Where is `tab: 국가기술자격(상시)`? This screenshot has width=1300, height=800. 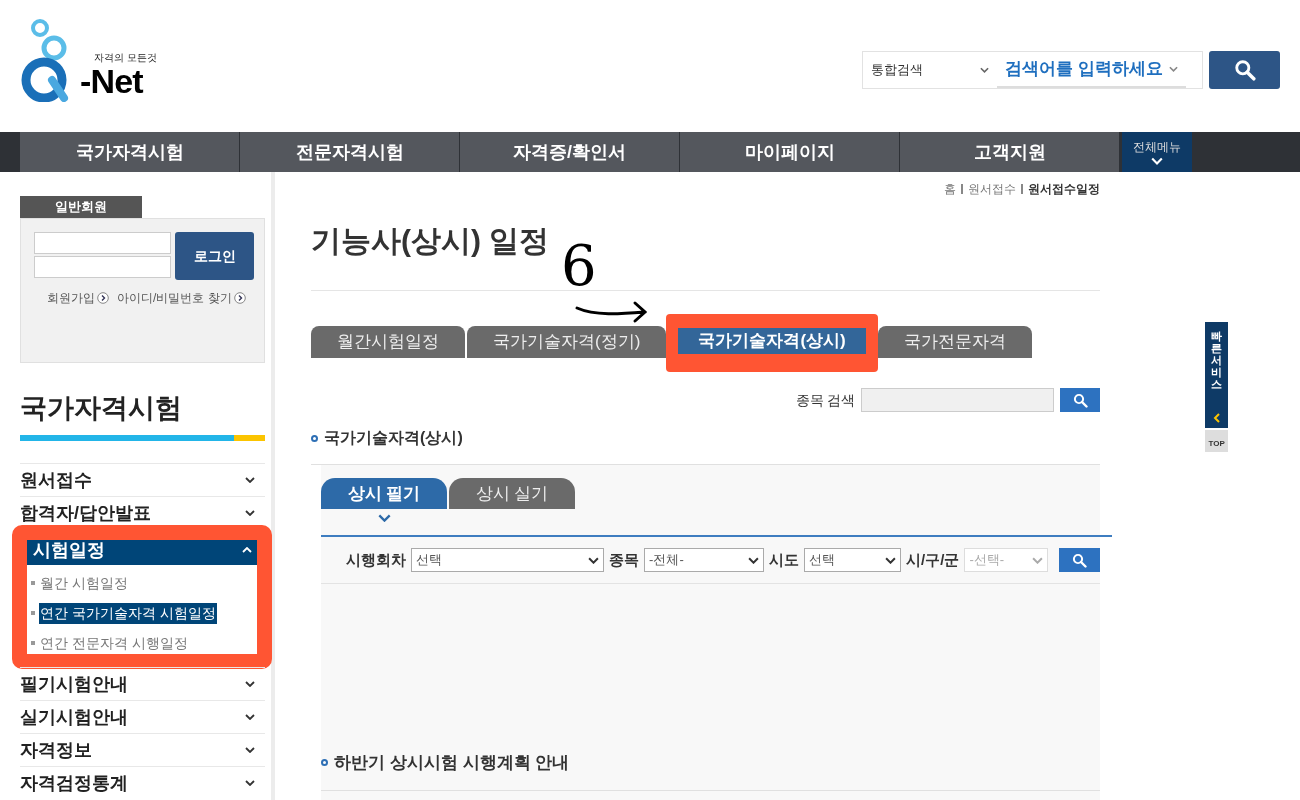
tab: 국가기술자격(상시) is located at coordinates (772, 341).